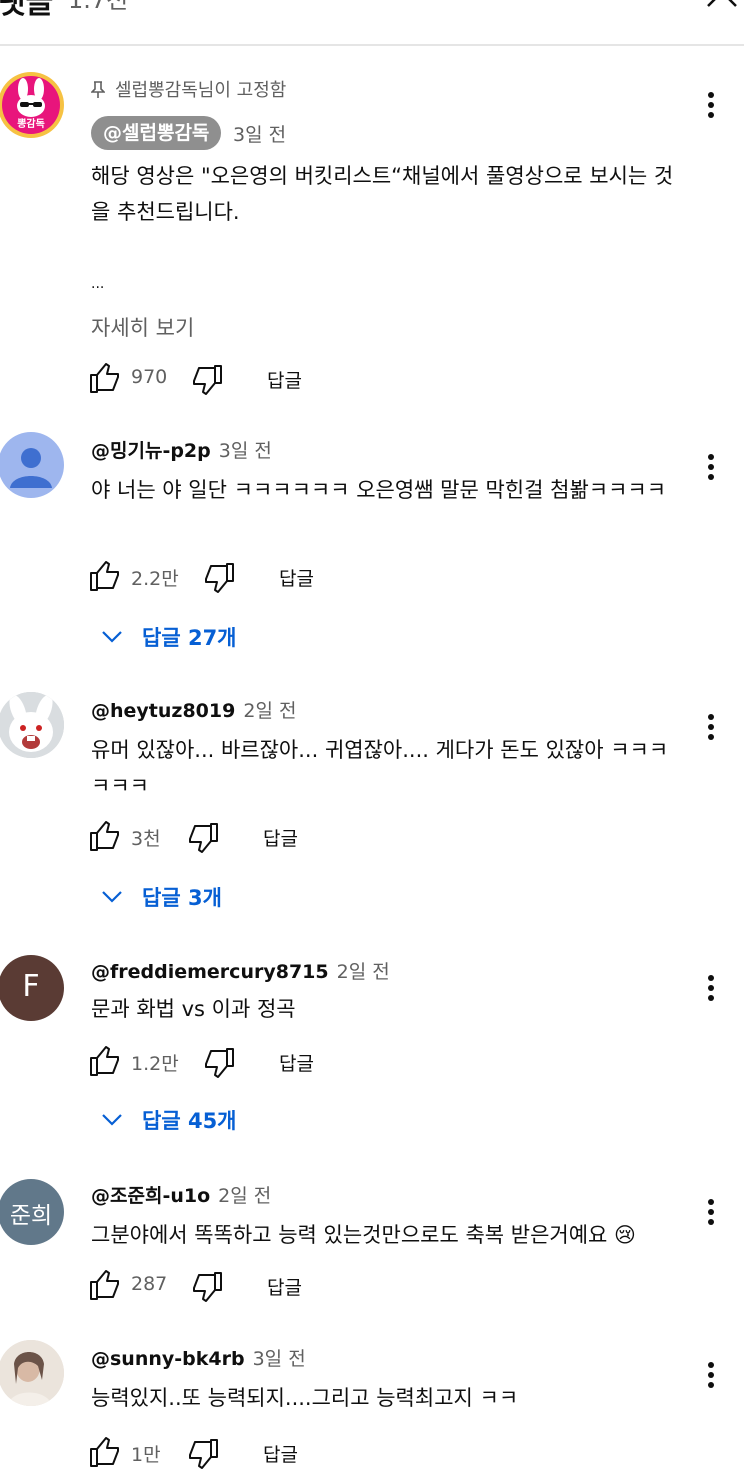 This screenshot has width=744, height=1472. I want to click on comment-meta: @freddiemercury8715 2일 전, so click(240, 970).